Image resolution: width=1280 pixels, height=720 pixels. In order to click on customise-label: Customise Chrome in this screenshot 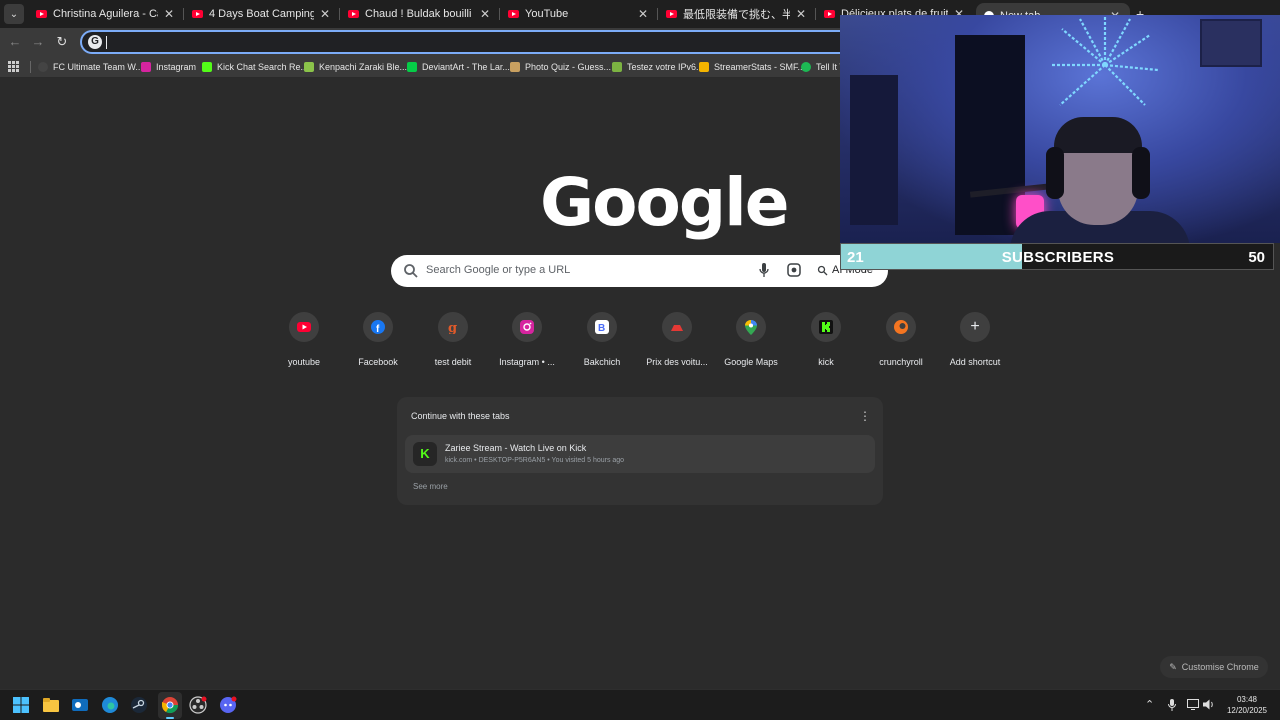, I will do `click(1220, 667)`.